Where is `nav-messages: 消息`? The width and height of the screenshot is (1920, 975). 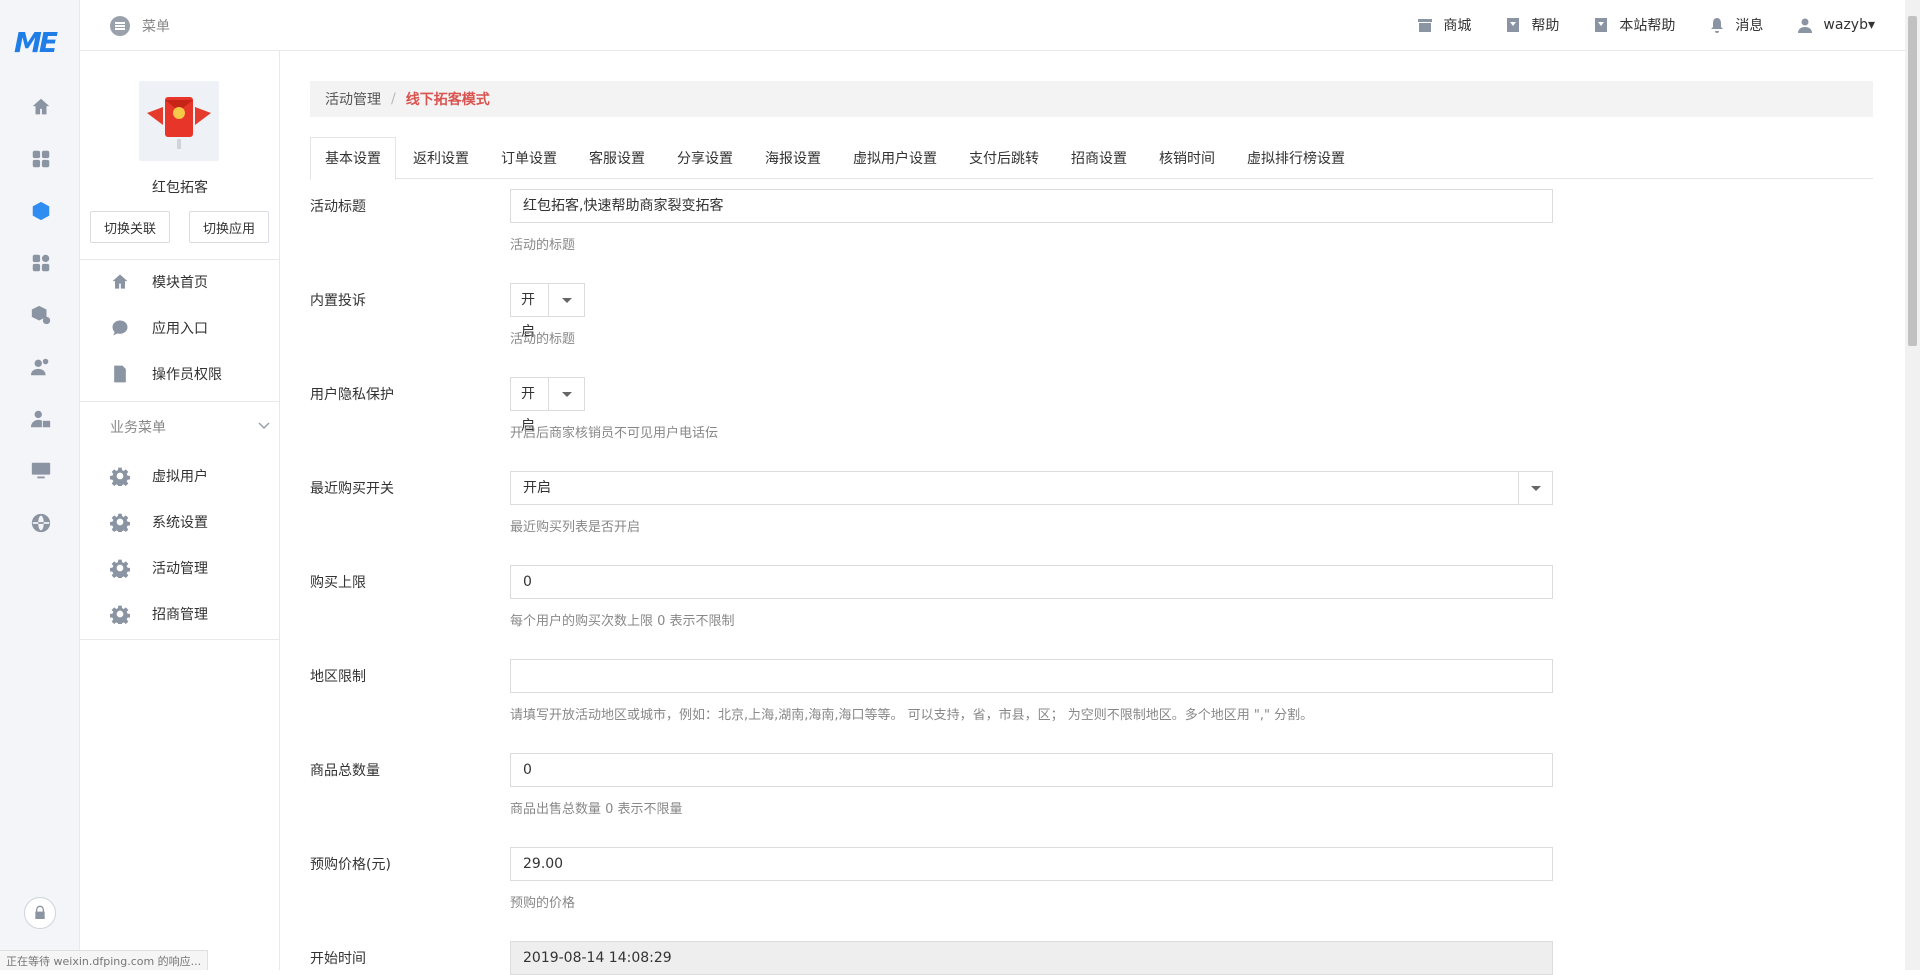 nav-messages: 消息 is located at coordinates (1736, 25).